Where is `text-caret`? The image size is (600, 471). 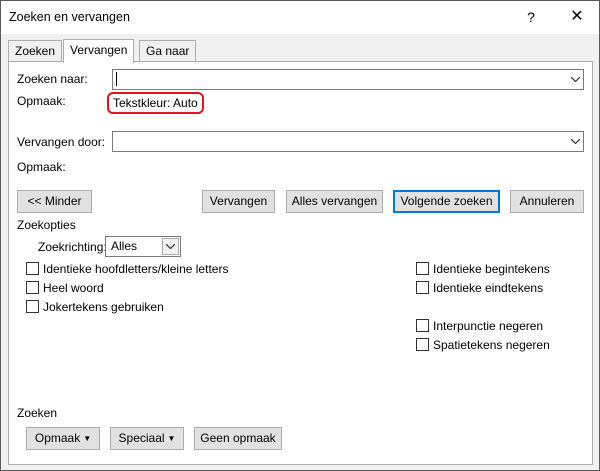 text-caret is located at coordinates (116, 79).